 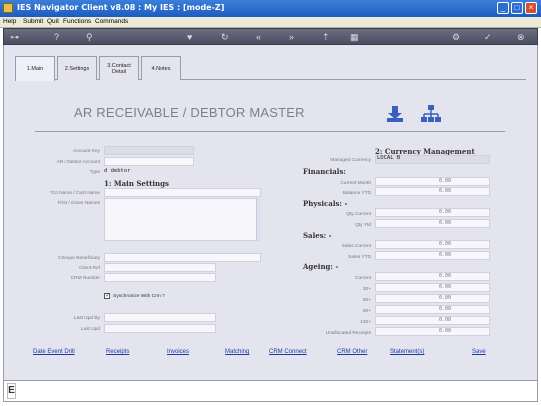 What do you see at coordinates (456, 37) in the screenshot?
I see `gear-icon: ⚙` at bounding box center [456, 37].